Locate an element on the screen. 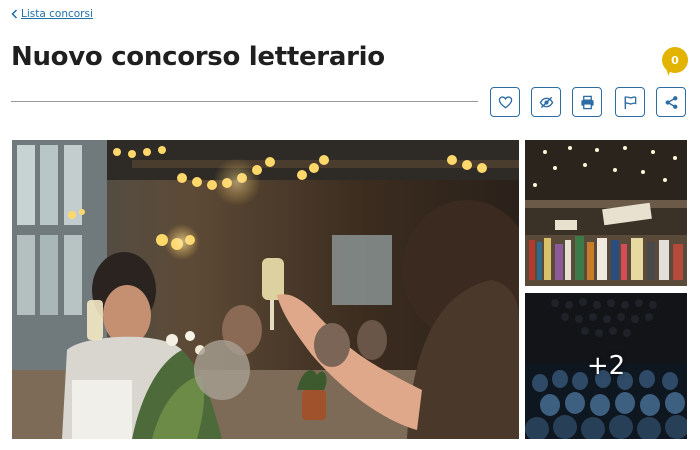 The height and width of the screenshot is (450, 700). share-icon is located at coordinates (671, 102).